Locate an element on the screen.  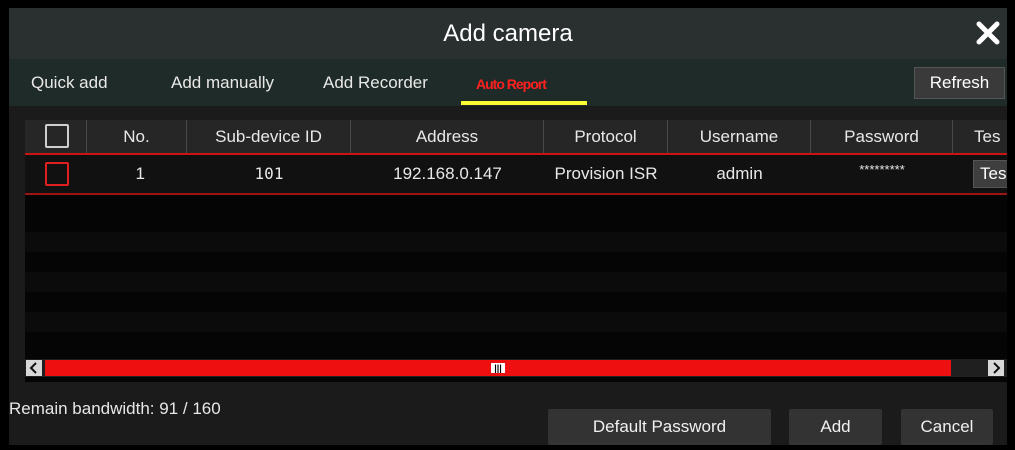
header-select-all-cell is located at coordinates (56, 136).